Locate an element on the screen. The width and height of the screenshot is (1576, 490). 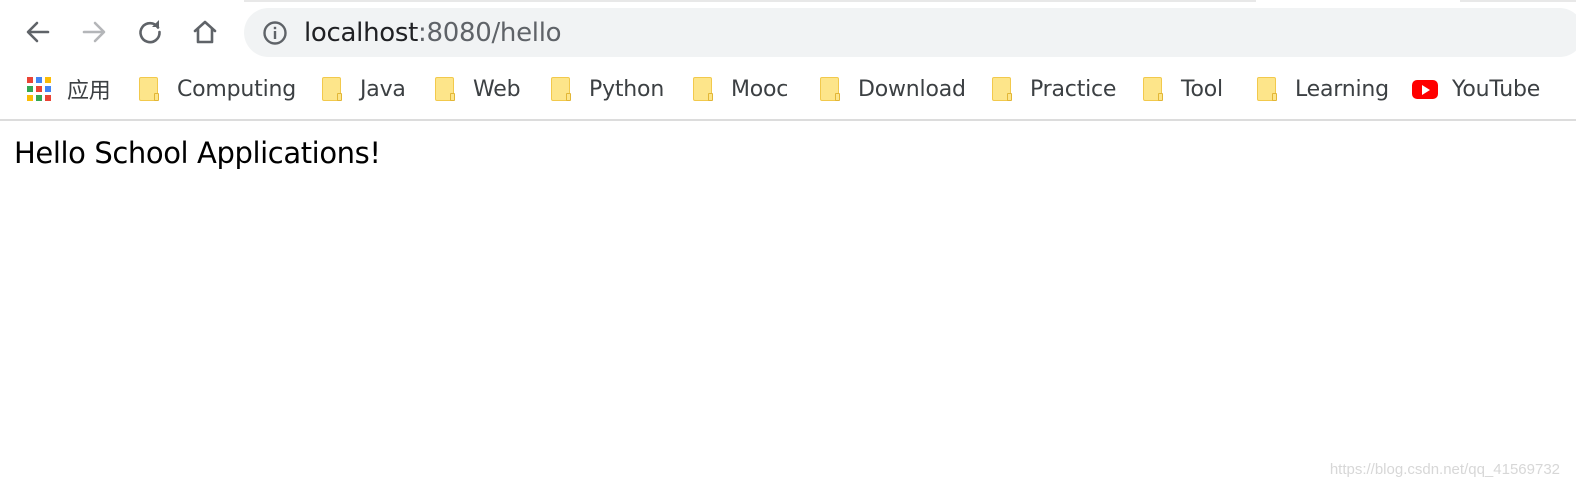
bookmark-label: Java is located at coordinates (383, 89).